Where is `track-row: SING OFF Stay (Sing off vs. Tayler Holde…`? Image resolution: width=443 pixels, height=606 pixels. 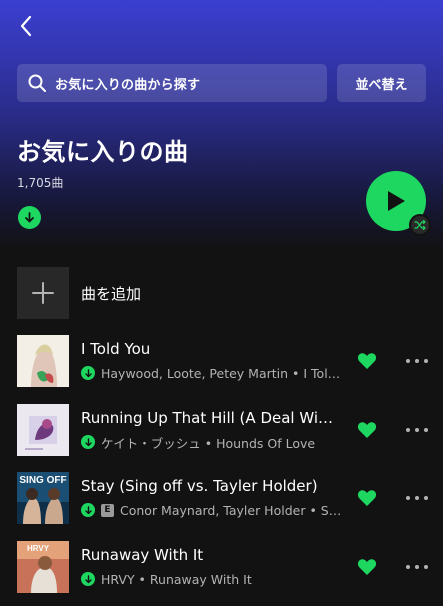 track-row: SING OFF Stay (Sing off vs. Tayler Holde… is located at coordinates (224, 498).